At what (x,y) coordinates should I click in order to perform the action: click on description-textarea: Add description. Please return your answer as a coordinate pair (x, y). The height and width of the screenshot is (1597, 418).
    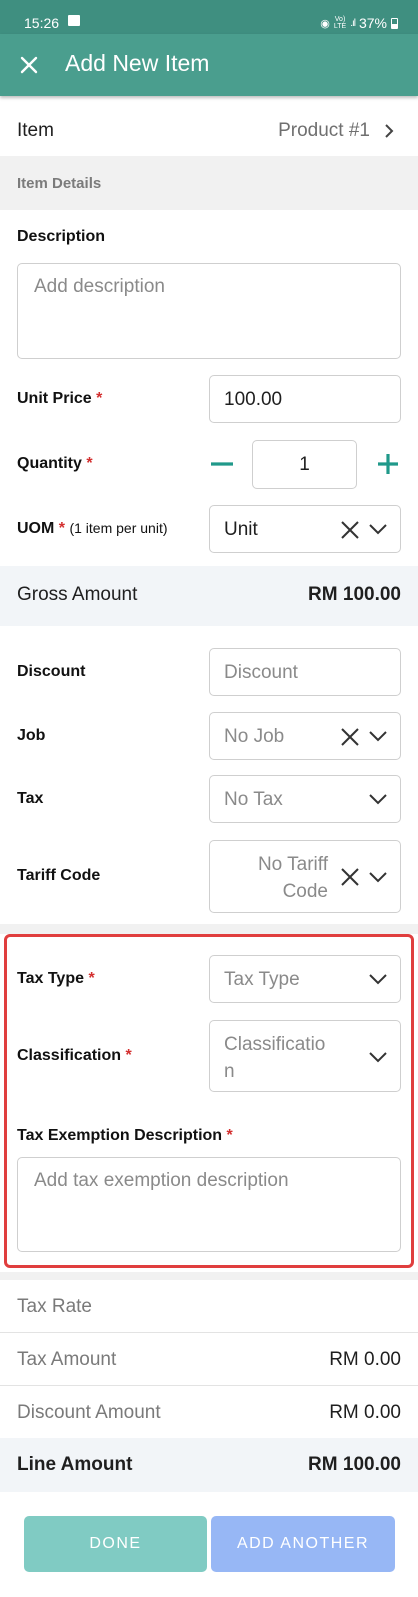
    Looking at the image, I should click on (209, 311).